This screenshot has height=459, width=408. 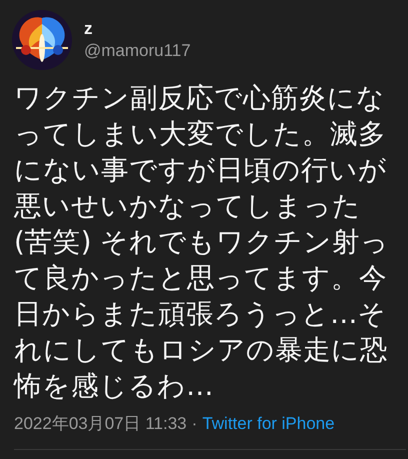 What do you see at coordinates (137, 51) in the screenshot?
I see `username: @mamoru117` at bounding box center [137, 51].